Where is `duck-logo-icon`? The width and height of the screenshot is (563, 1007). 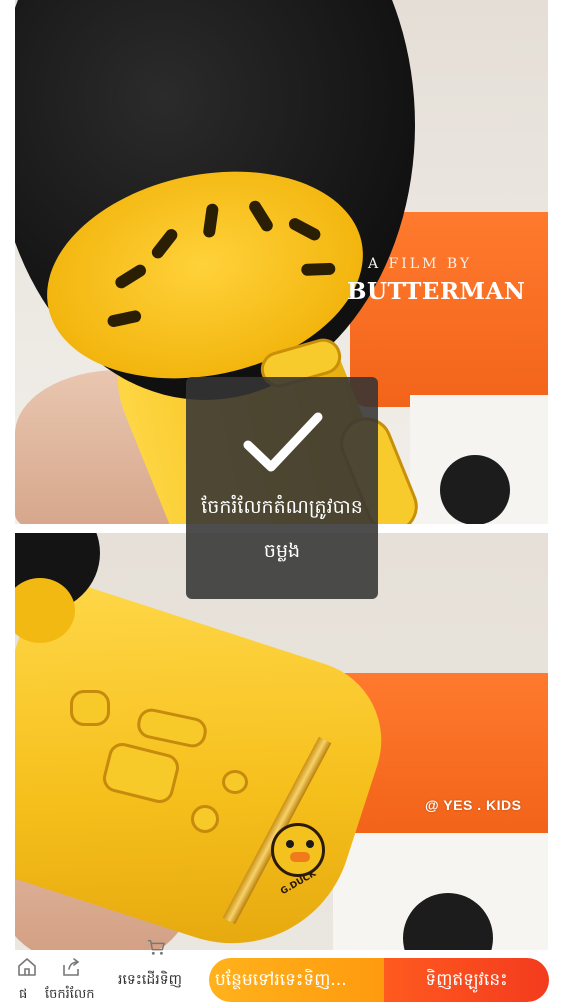 duck-logo-icon is located at coordinates (298, 850).